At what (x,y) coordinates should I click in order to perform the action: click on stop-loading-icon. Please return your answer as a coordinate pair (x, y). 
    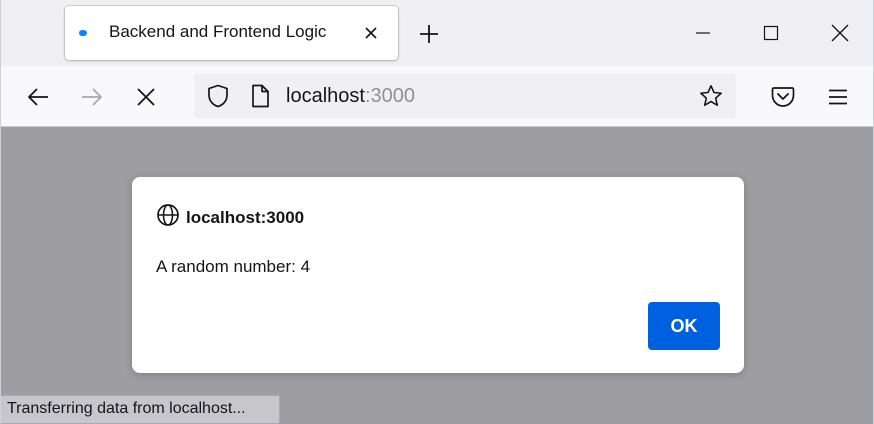
    Looking at the image, I should click on (146, 97).